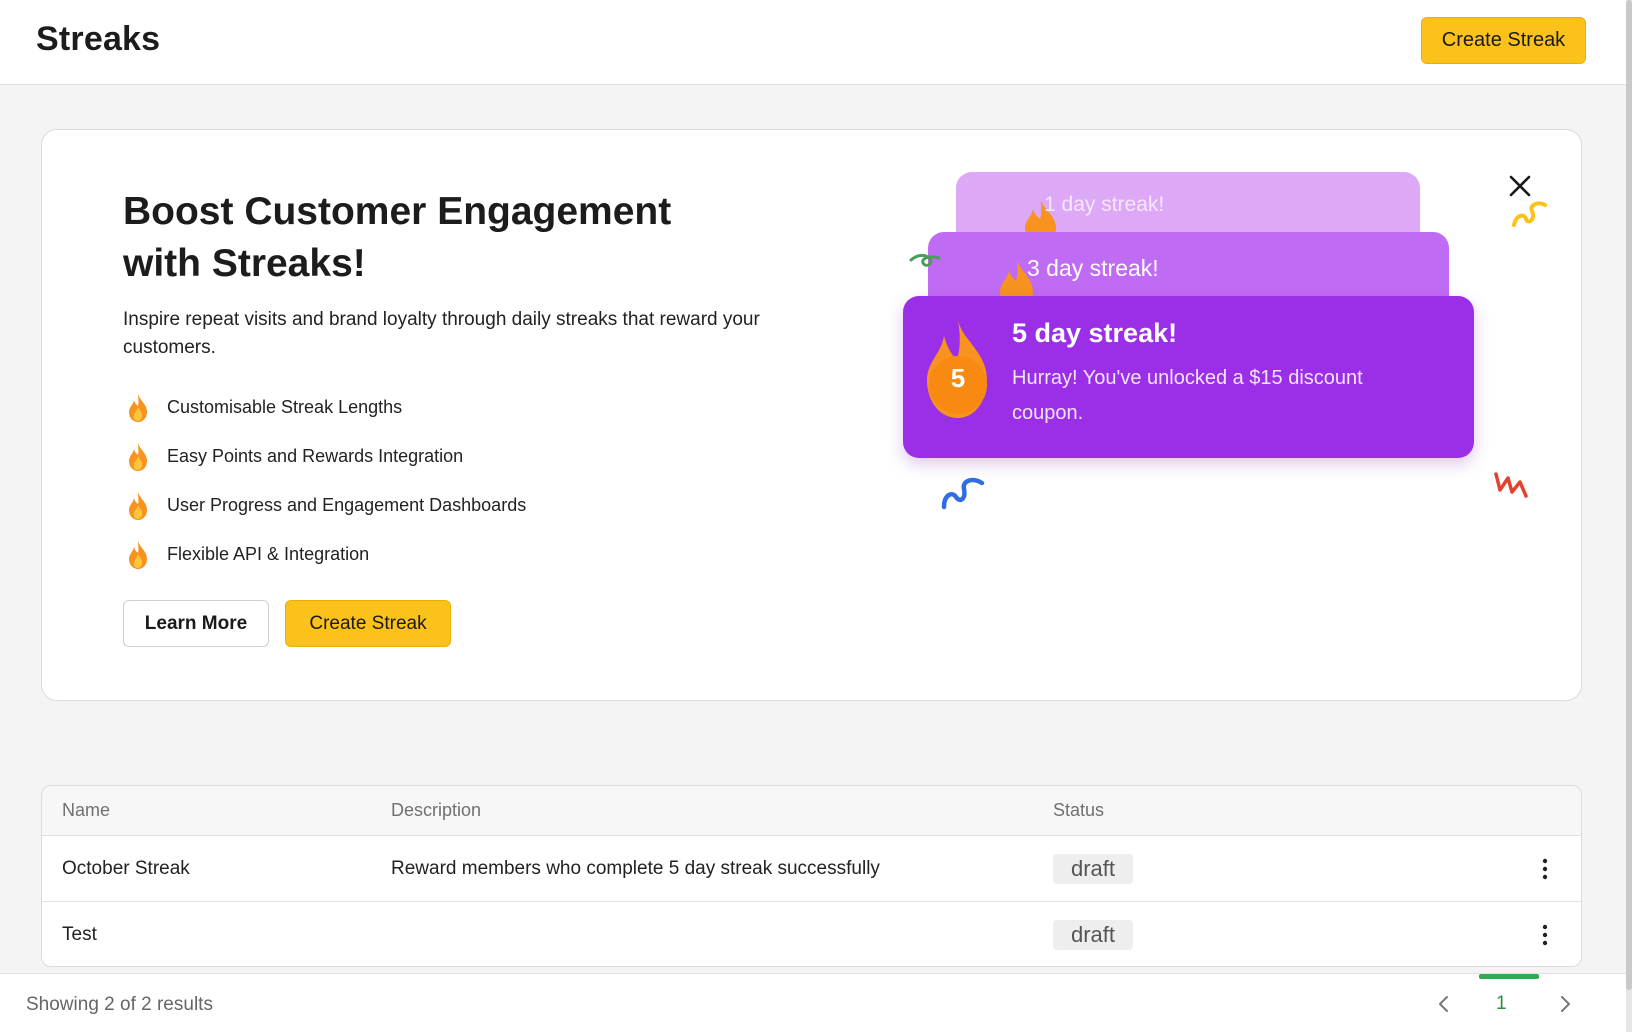 The image size is (1632, 1032). Describe the element at coordinates (811, 811) in the screenshot. I see `table-header: Name Description Status` at that location.